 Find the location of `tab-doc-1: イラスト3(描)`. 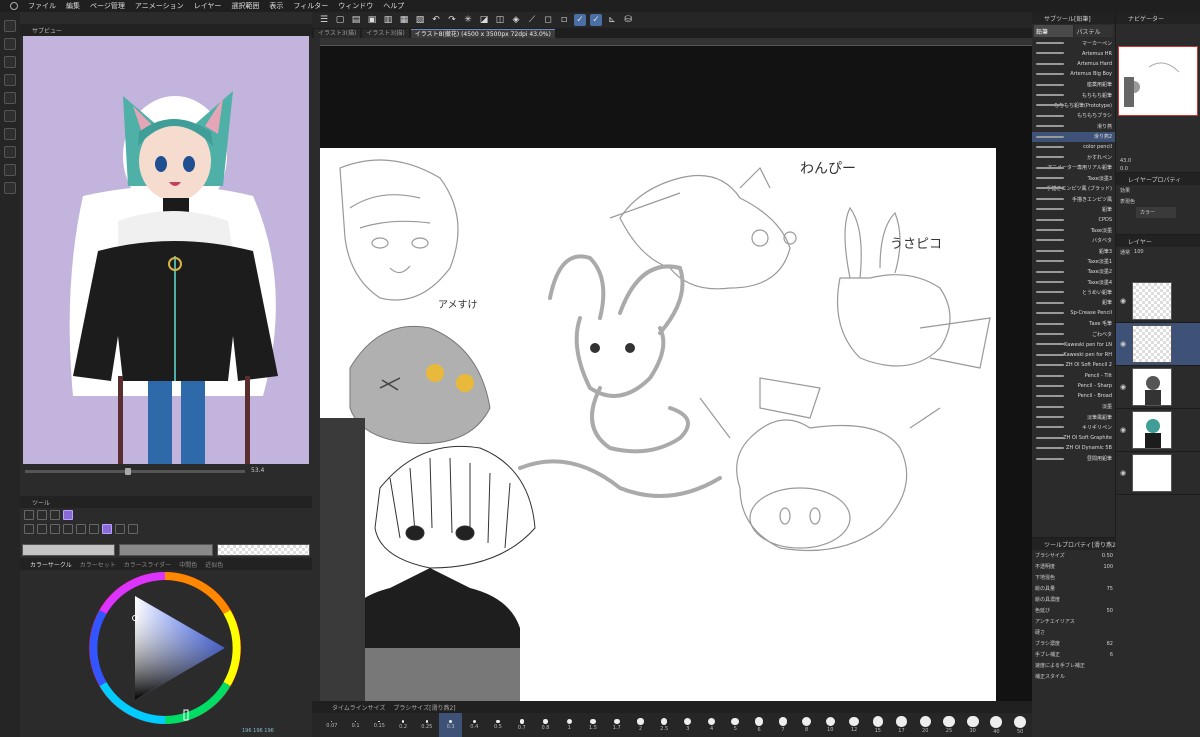

tab-doc-1: イラスト3(描) is located at coordinates (337, 33).